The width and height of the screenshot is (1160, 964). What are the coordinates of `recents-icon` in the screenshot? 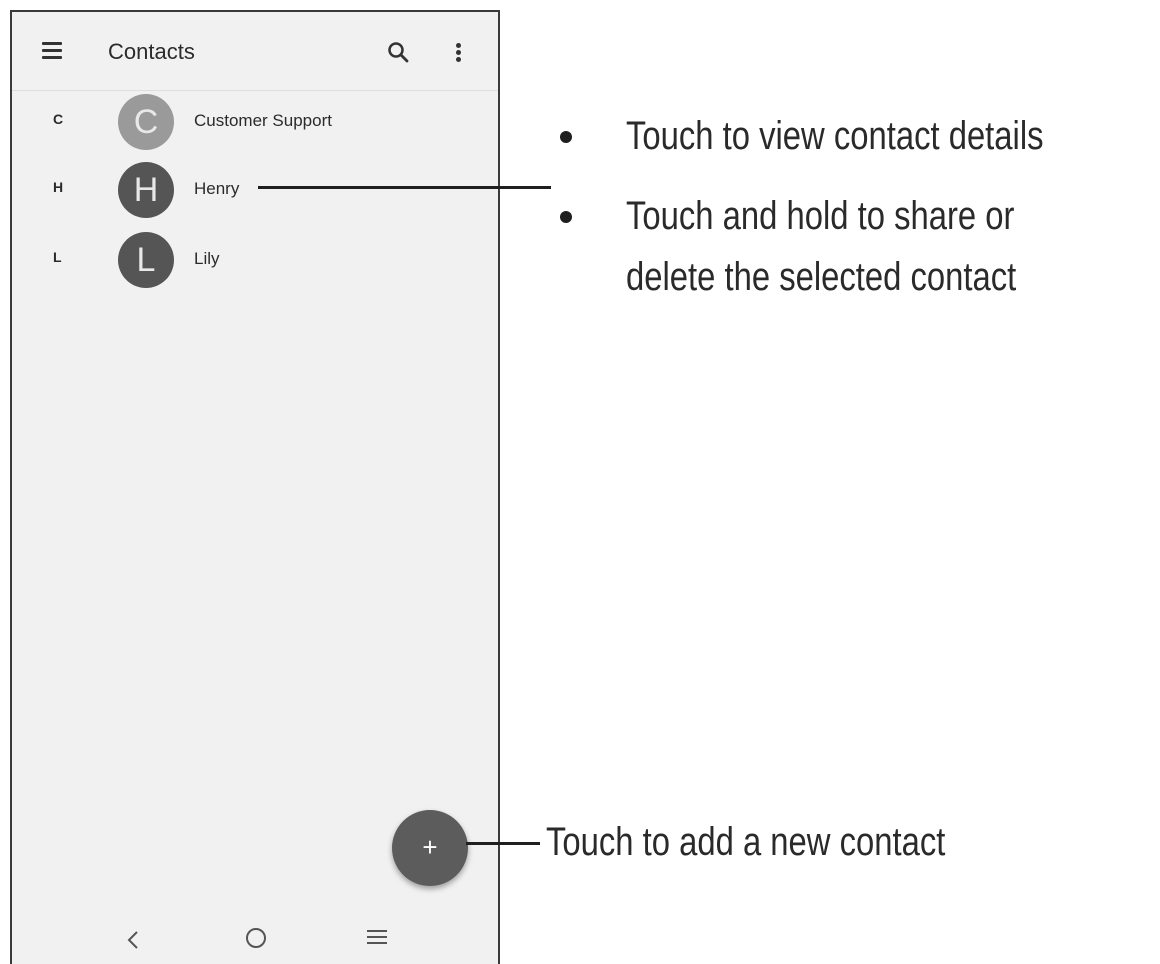 It's located at (378, 939).